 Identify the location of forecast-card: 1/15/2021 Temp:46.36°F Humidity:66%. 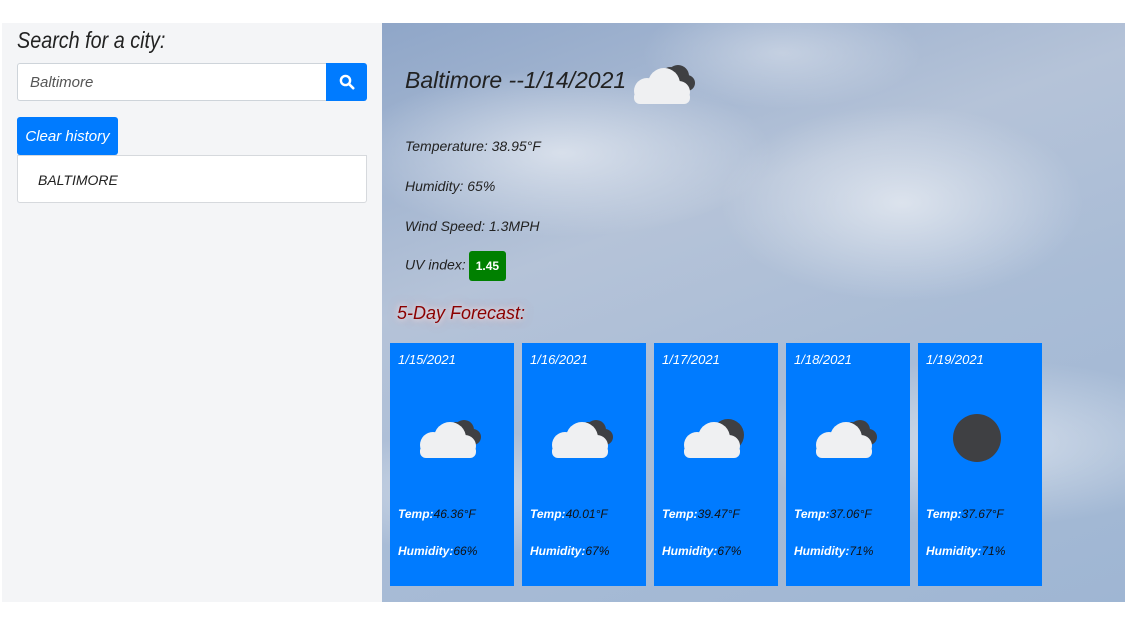
(452, 464).